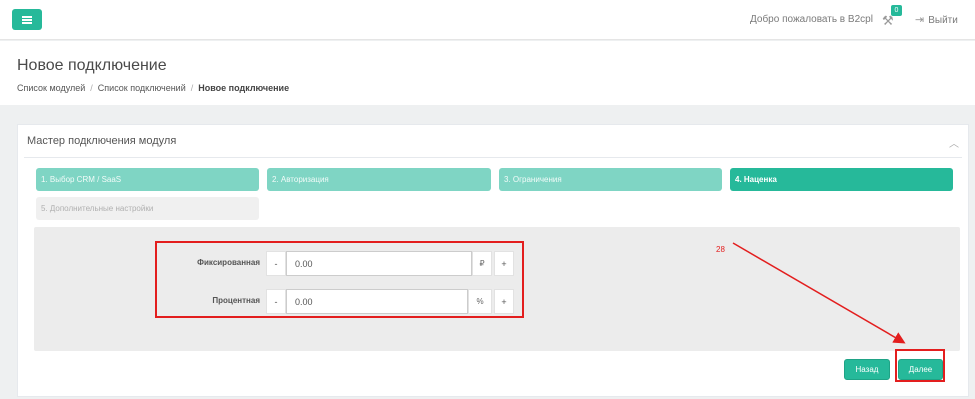 The width and height of the screenshot is (975, 399). What do you see at coordinates (142, 88) in the screenshot?
I see `breadcrumb-connections-link: Список подключений` at bounding box center [142, 88].